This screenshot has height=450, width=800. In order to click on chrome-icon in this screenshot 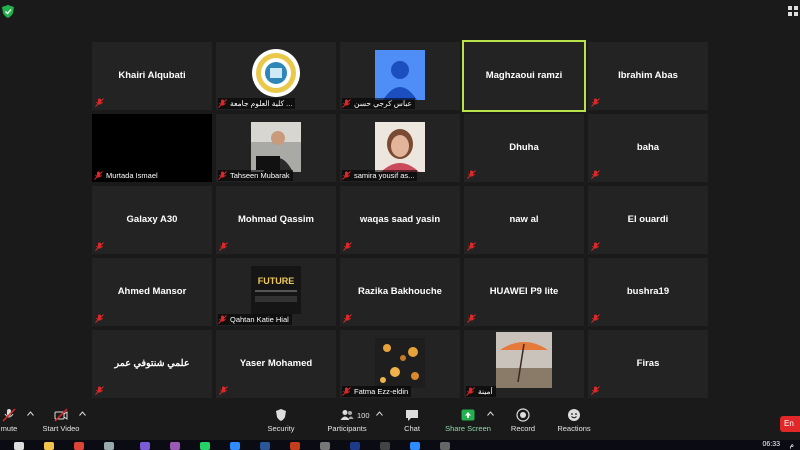, I will do `click(79, 446)`.